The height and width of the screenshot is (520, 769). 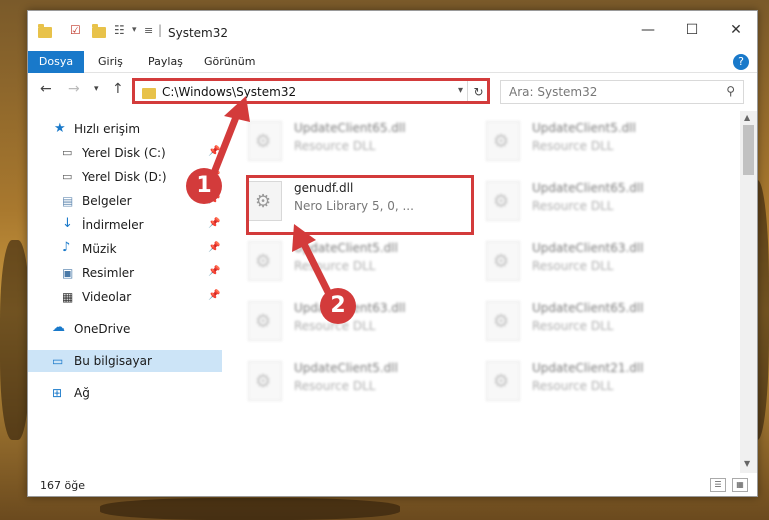 What do you see at coordinates (67, 223) in the screenshot?
I see `download-icon: ↓` at bounding box center [67, 223].